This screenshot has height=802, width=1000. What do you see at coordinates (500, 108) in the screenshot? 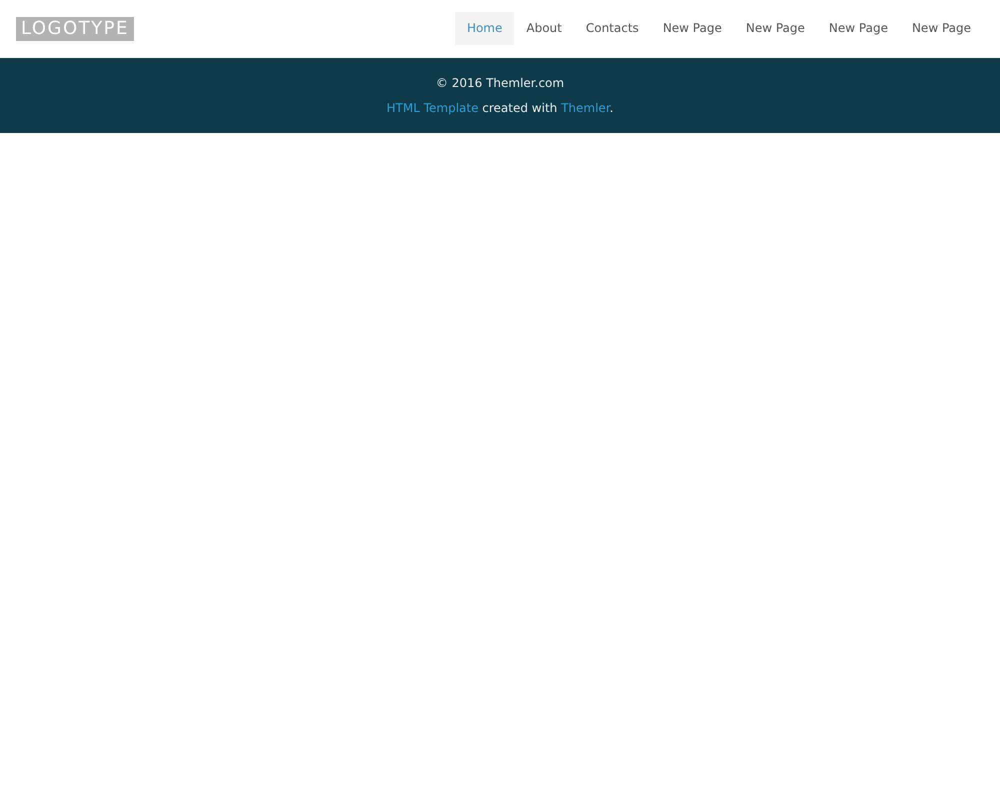
I see `credit-text: HTML Template created with Themler.` at bounding box center [500, 108].